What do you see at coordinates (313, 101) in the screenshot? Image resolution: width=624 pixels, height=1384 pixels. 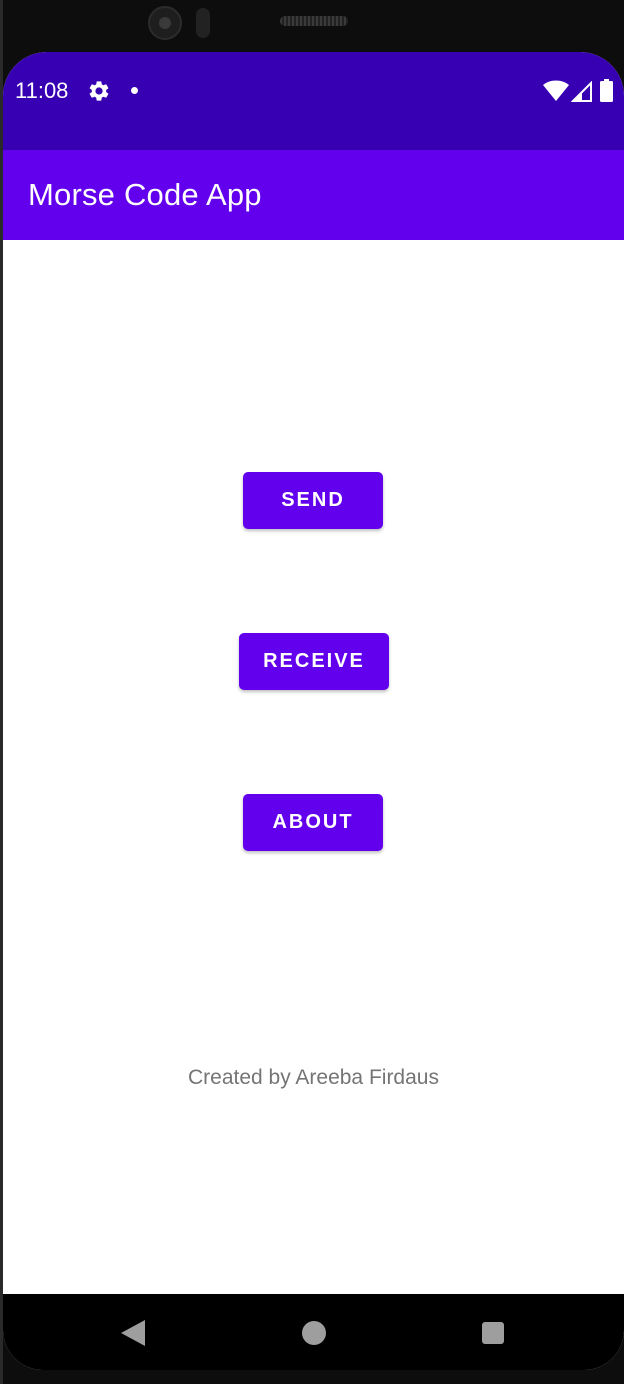 I see `status-bar: 11:08` at bounding box center [313, 101].